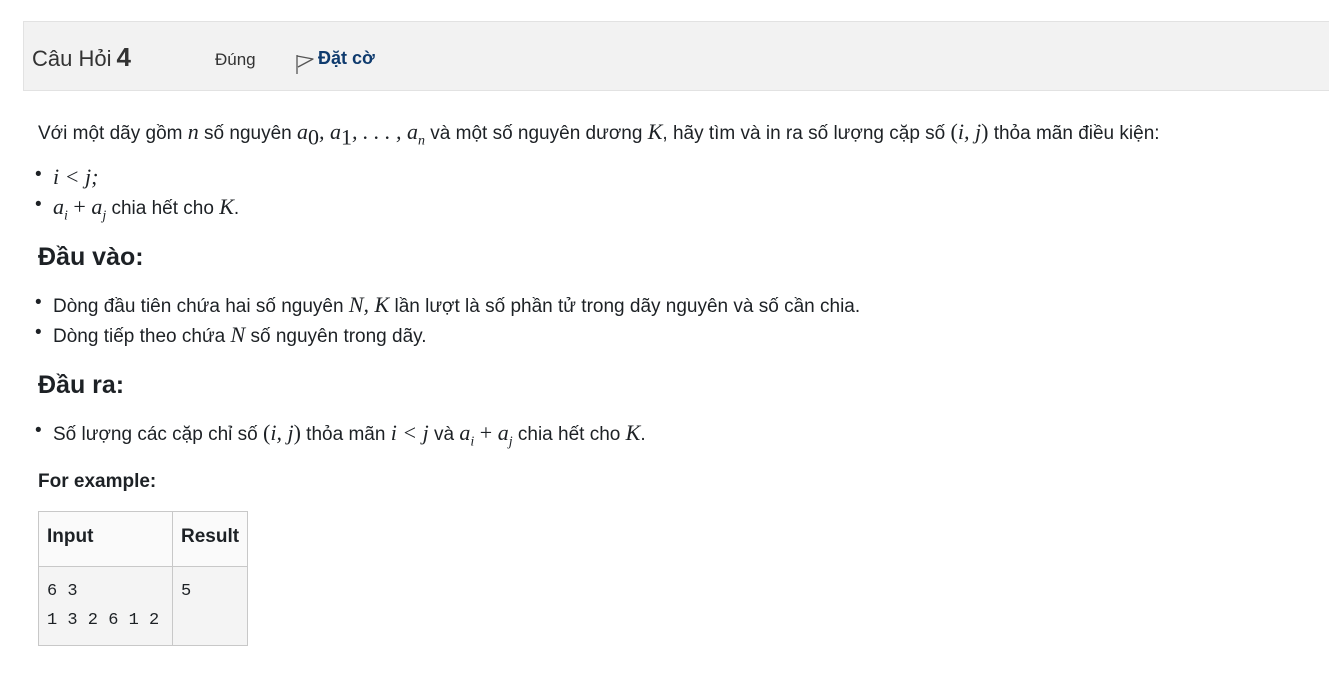  Describe the element at coordinates (238, 334) in the screenshot. I see `math-n: N` at that location.